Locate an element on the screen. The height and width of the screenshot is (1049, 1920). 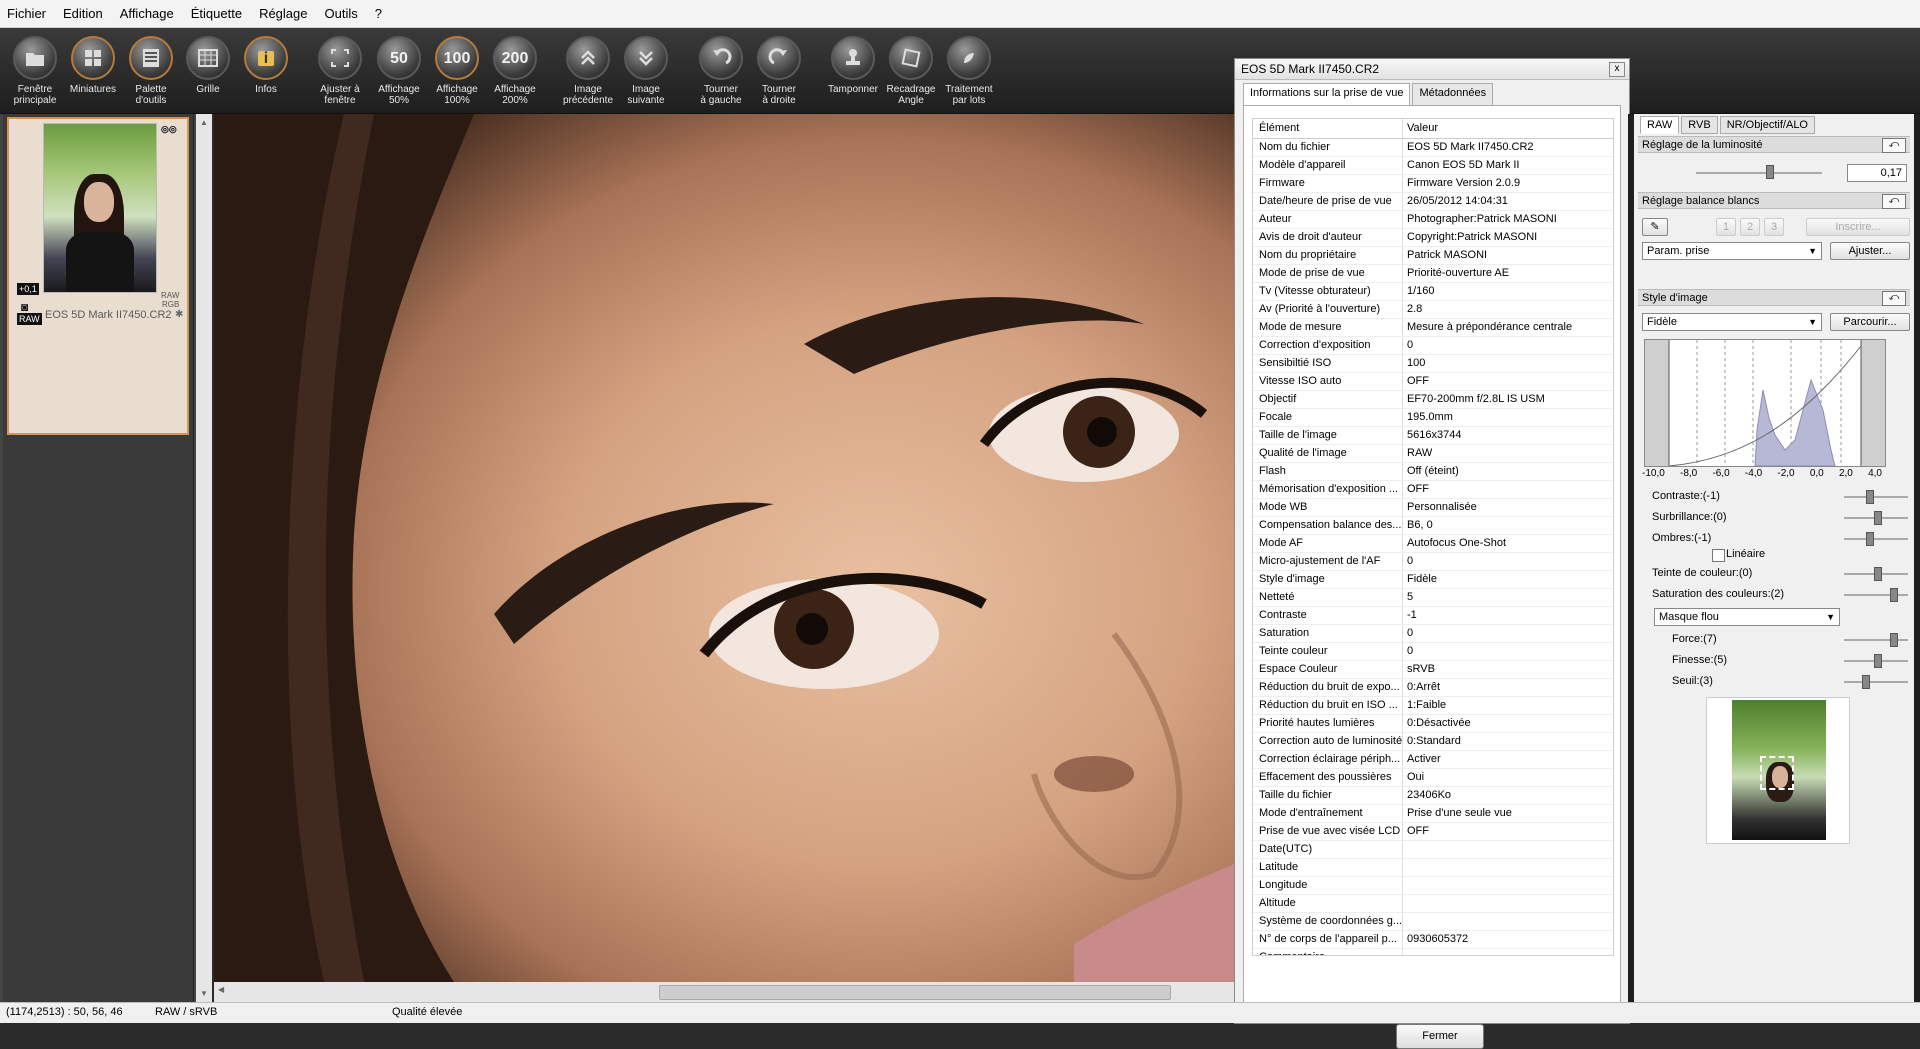
threshold-slider is located at coordinates (1876, 682).